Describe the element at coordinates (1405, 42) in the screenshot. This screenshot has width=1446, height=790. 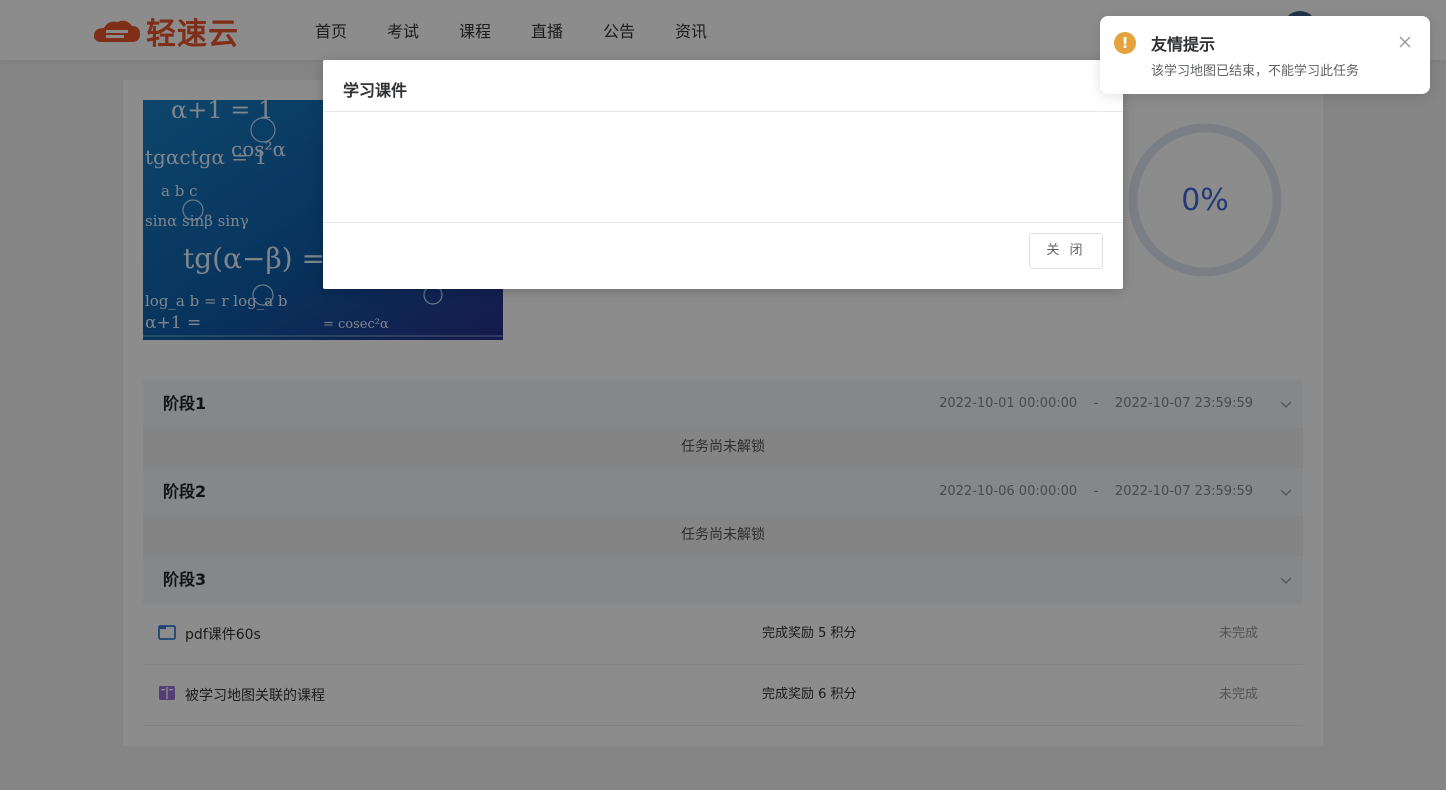
I see `close-icon` at that location.